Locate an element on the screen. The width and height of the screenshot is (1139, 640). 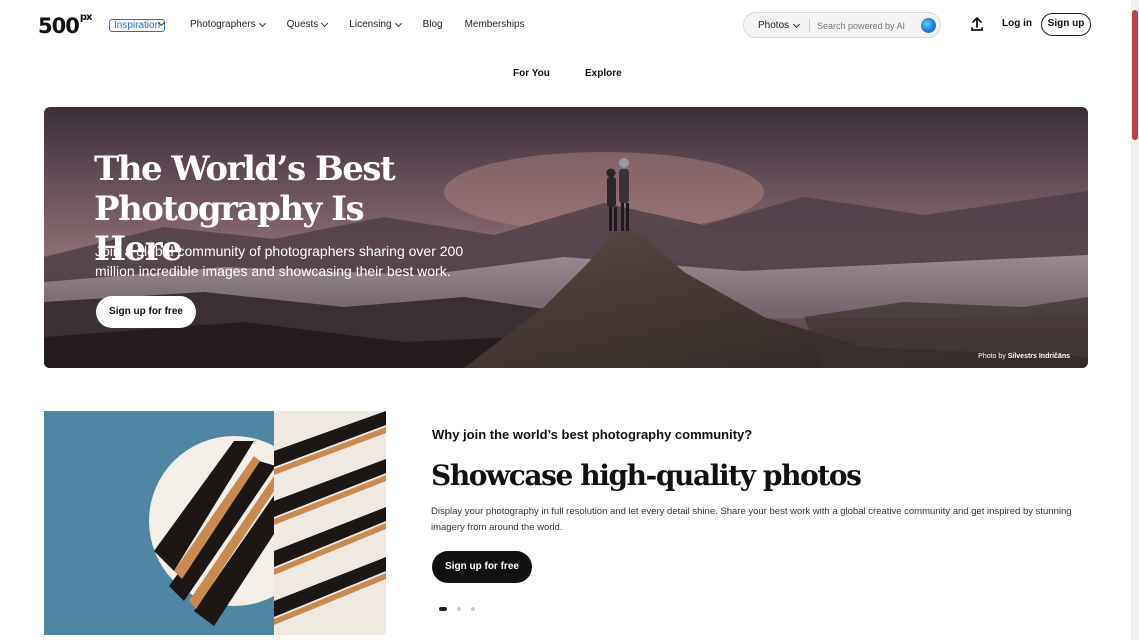
search-category-label: Photos is located at coordinates (774, 25).